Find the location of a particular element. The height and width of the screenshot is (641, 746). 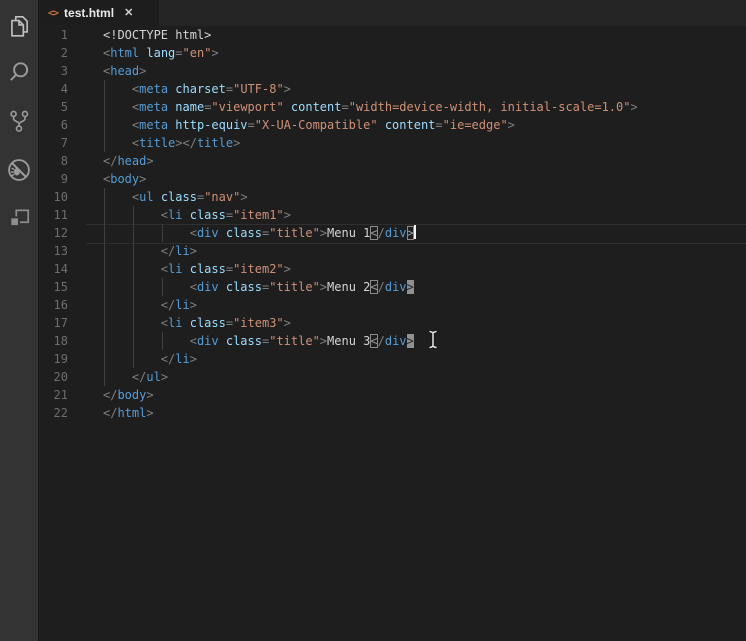

token: Menu 3 is located at coordinates (349, 341).